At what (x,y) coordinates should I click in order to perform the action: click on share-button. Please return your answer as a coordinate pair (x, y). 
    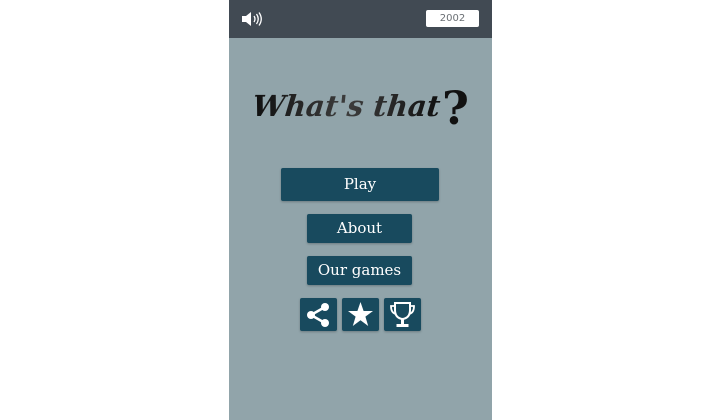
    Looking at the image, I should click on (318, 314).